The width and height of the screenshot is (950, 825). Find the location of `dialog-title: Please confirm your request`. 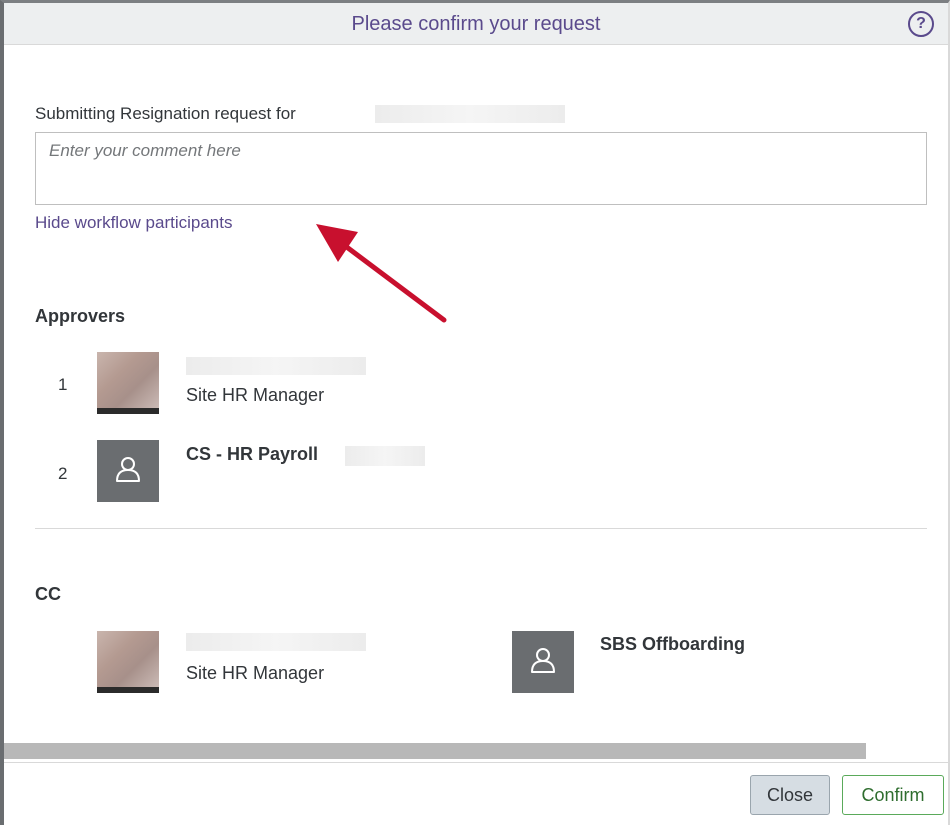

dialog-title: Please confirm your request is located at coordinates (476, 24).